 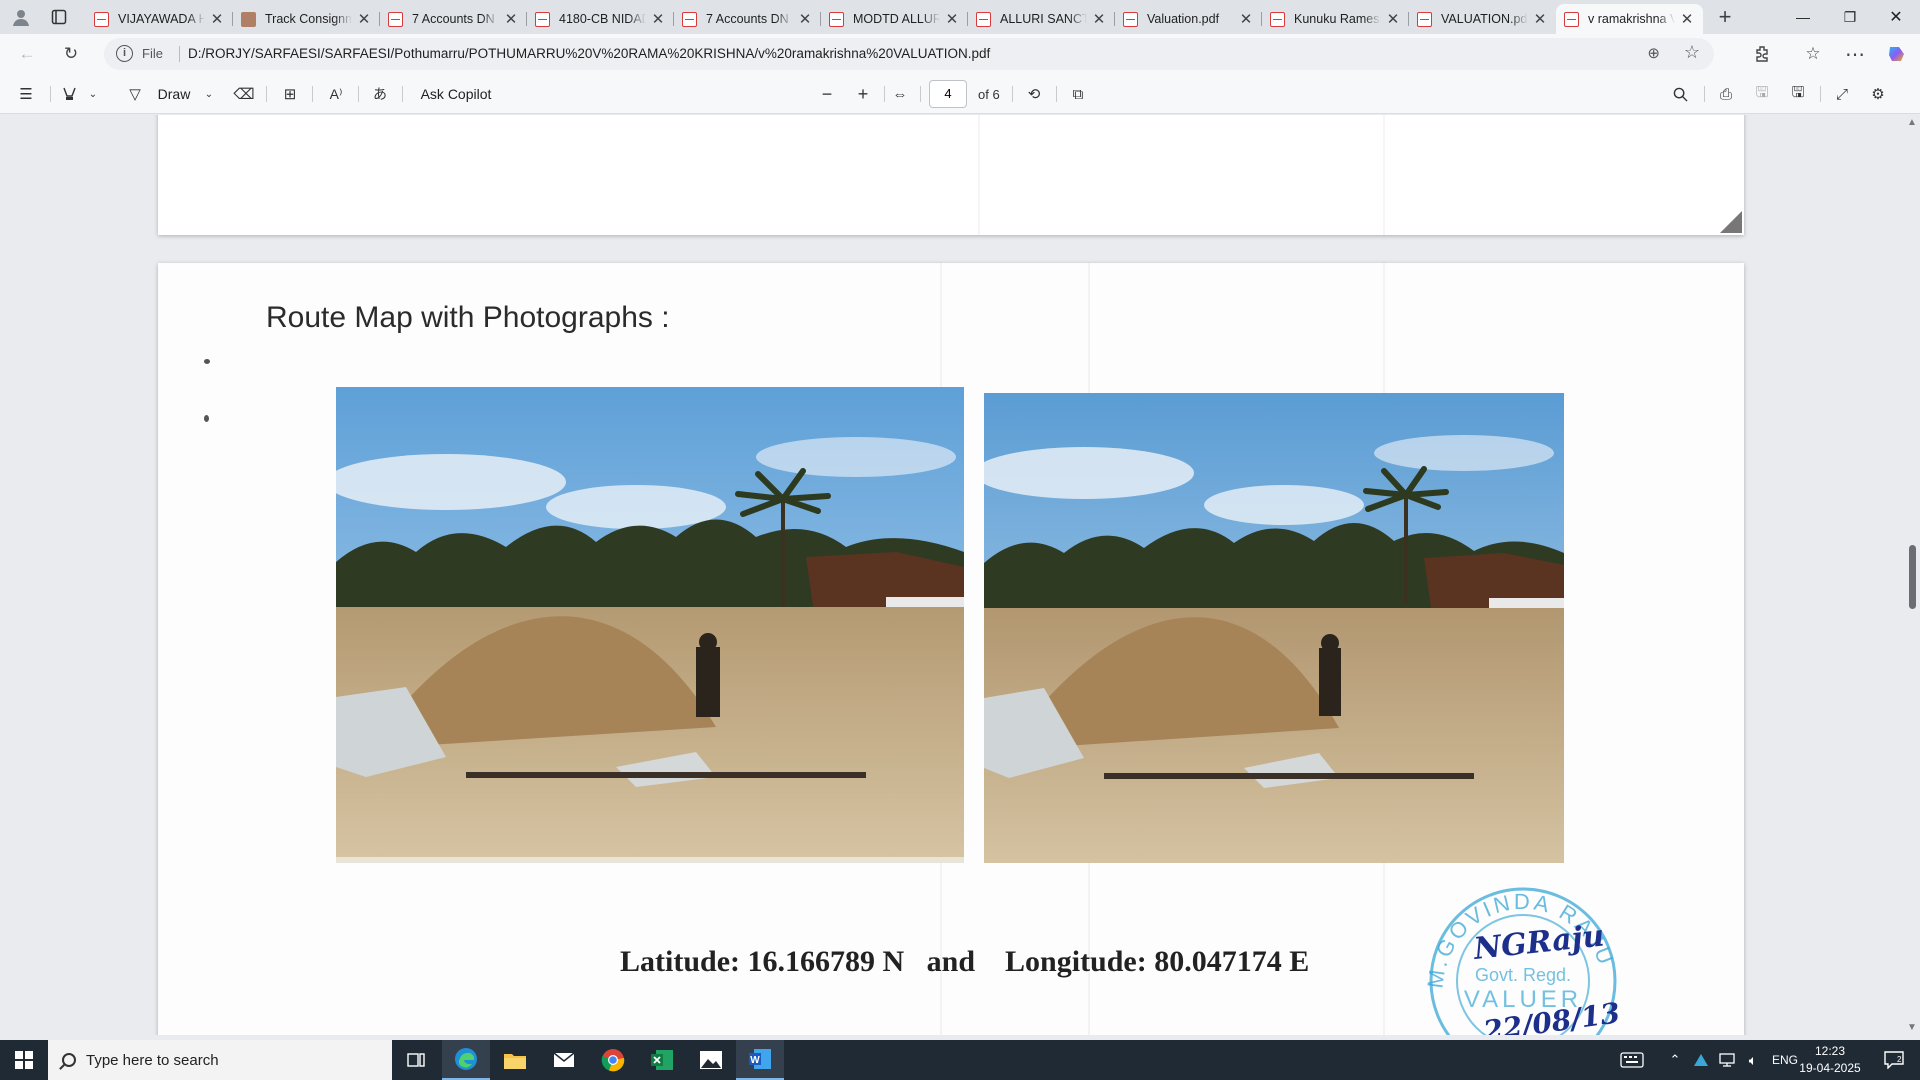 I want to click on page-number-input: 4, so click(x=948, y=94).